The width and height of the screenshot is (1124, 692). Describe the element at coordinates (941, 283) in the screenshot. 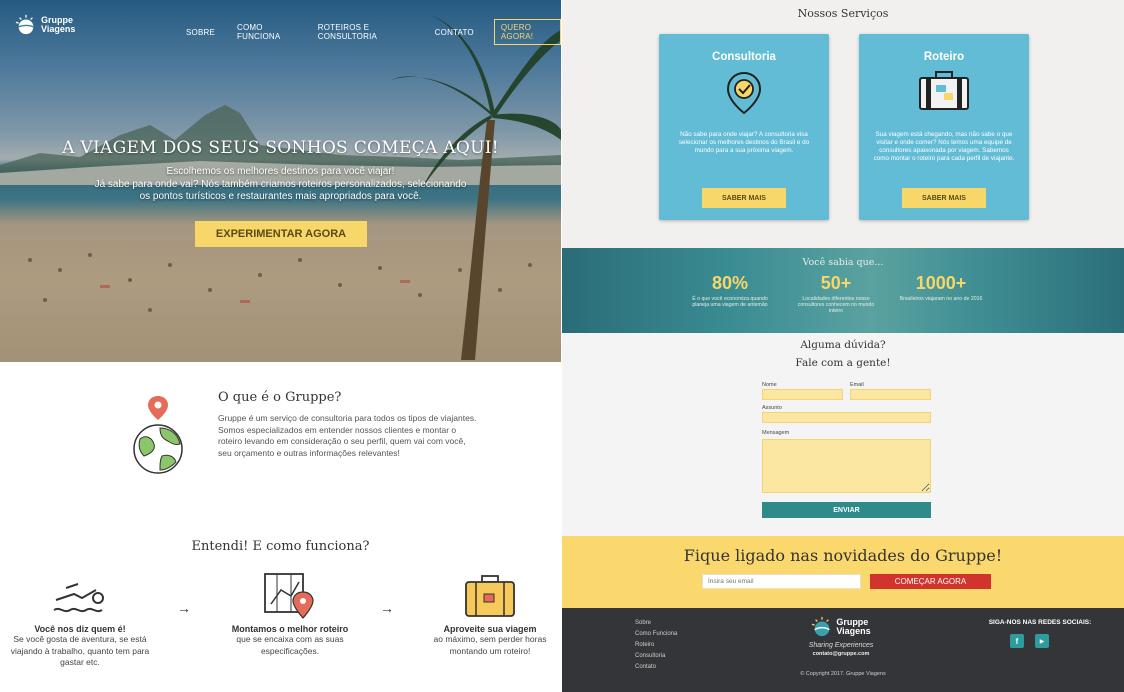

I see `stat-value: 1000+` at that location.